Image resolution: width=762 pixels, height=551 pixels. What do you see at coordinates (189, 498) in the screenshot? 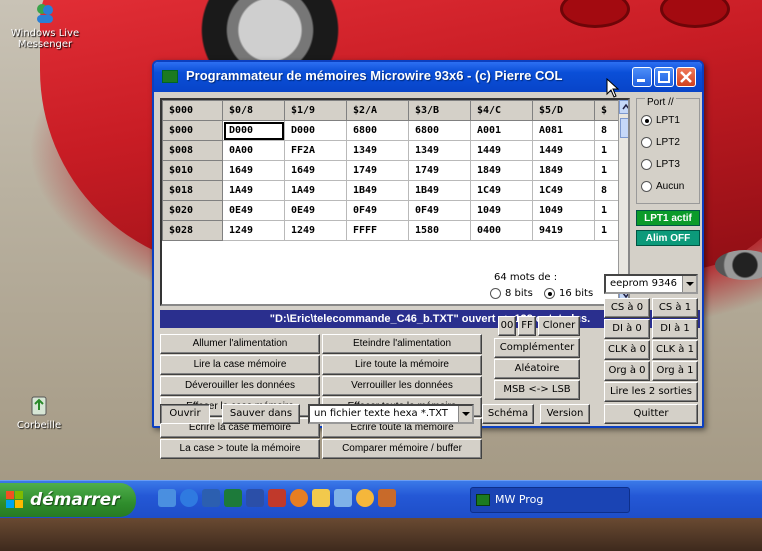
I see `ie-icon` at bounding box center [189, 498].